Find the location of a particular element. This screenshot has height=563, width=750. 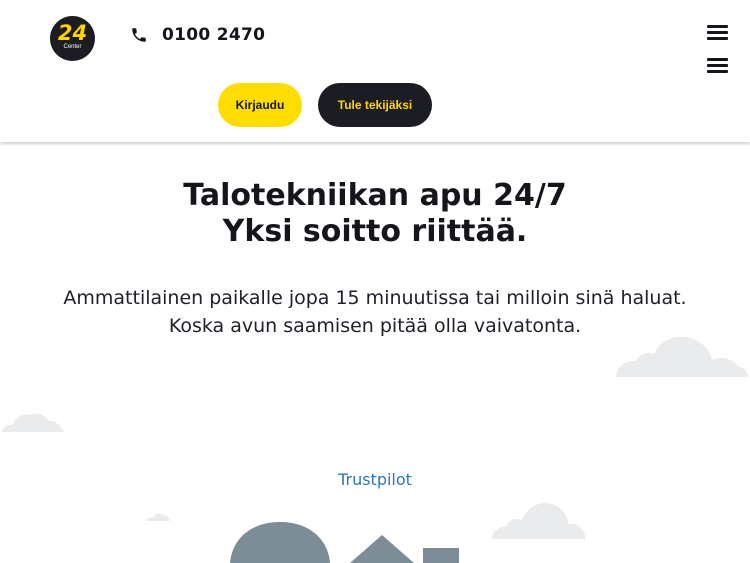

phone-number-link: 0100 2470 is located at coordinates (213, 35).